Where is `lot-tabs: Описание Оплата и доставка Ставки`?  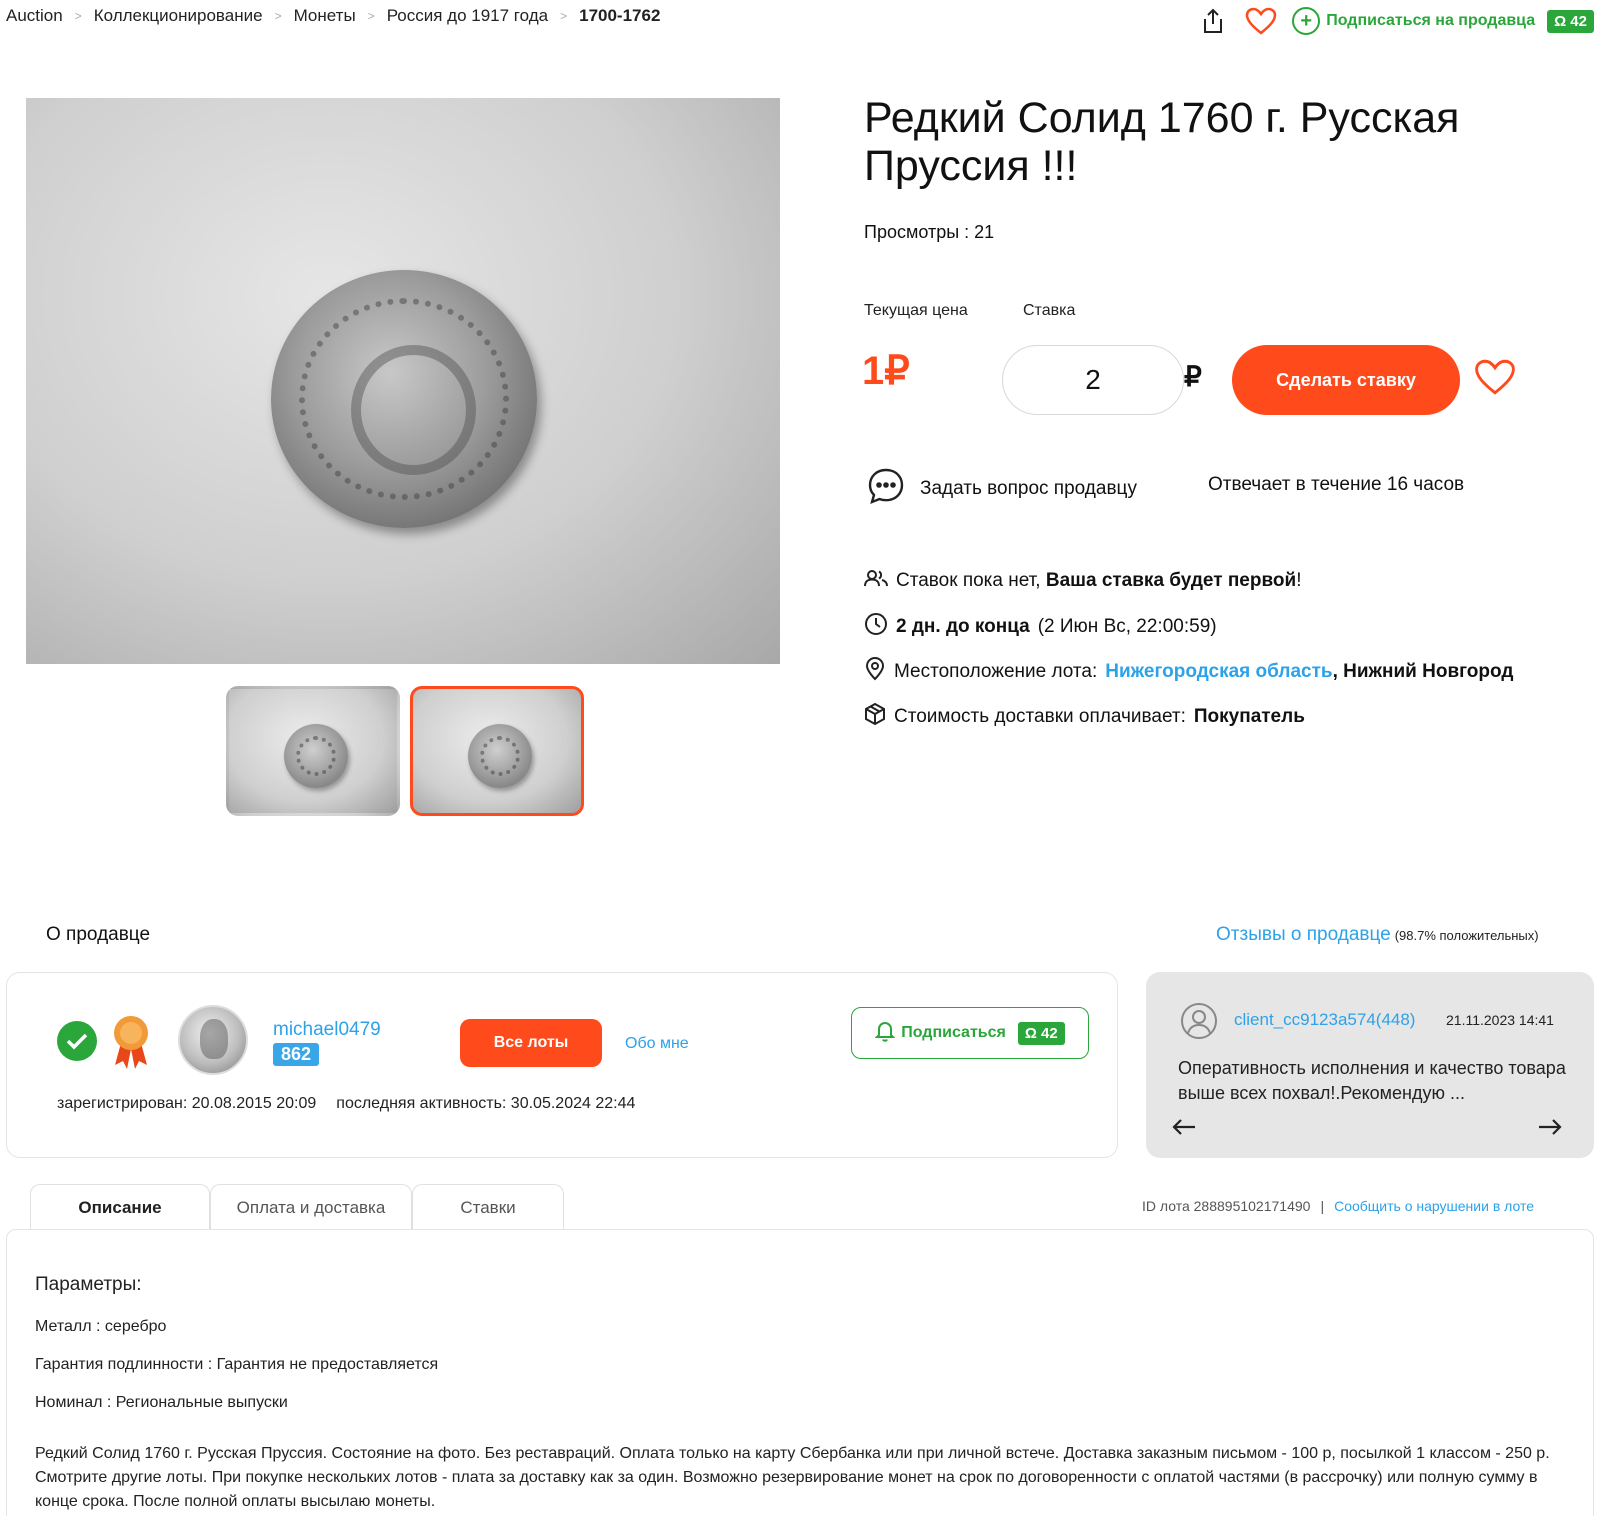
lot-tabs: Описание Оплата и доставка Ставки is located at coordinates (297, 1207).